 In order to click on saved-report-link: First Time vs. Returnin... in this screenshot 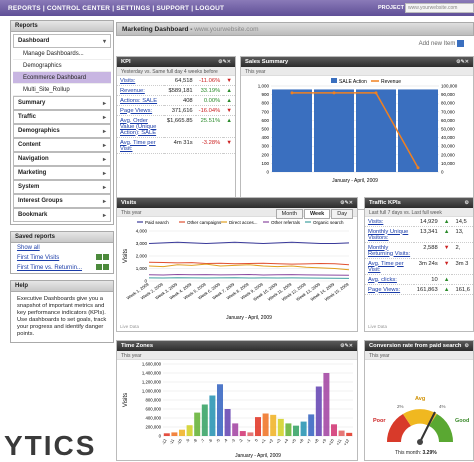, I will do `click(49, 268)`.